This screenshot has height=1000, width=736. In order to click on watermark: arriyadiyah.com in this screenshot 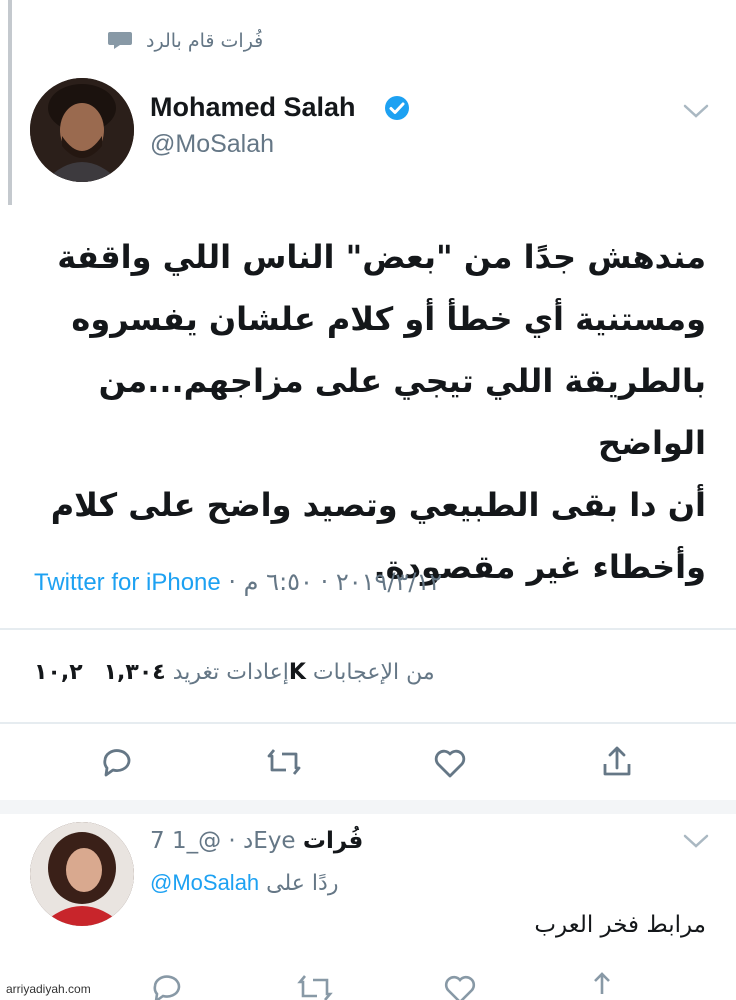, I will do `click(48, 989)`.